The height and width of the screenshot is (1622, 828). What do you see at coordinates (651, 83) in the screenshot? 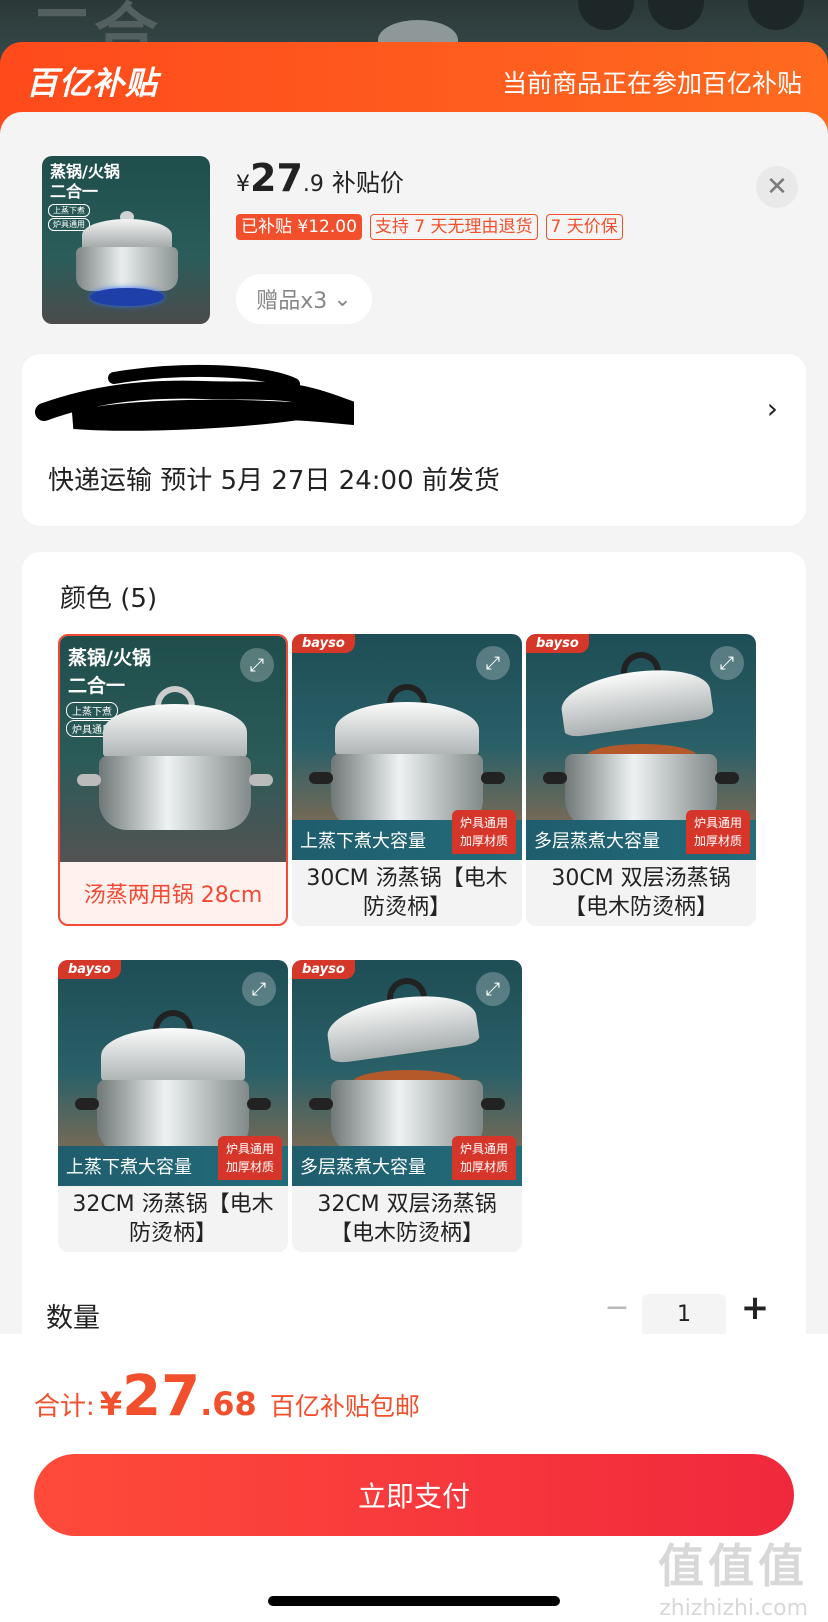
I see `subsidy-note: 当前商品正在参加百亿补贴` at bounding box center [651, 83].